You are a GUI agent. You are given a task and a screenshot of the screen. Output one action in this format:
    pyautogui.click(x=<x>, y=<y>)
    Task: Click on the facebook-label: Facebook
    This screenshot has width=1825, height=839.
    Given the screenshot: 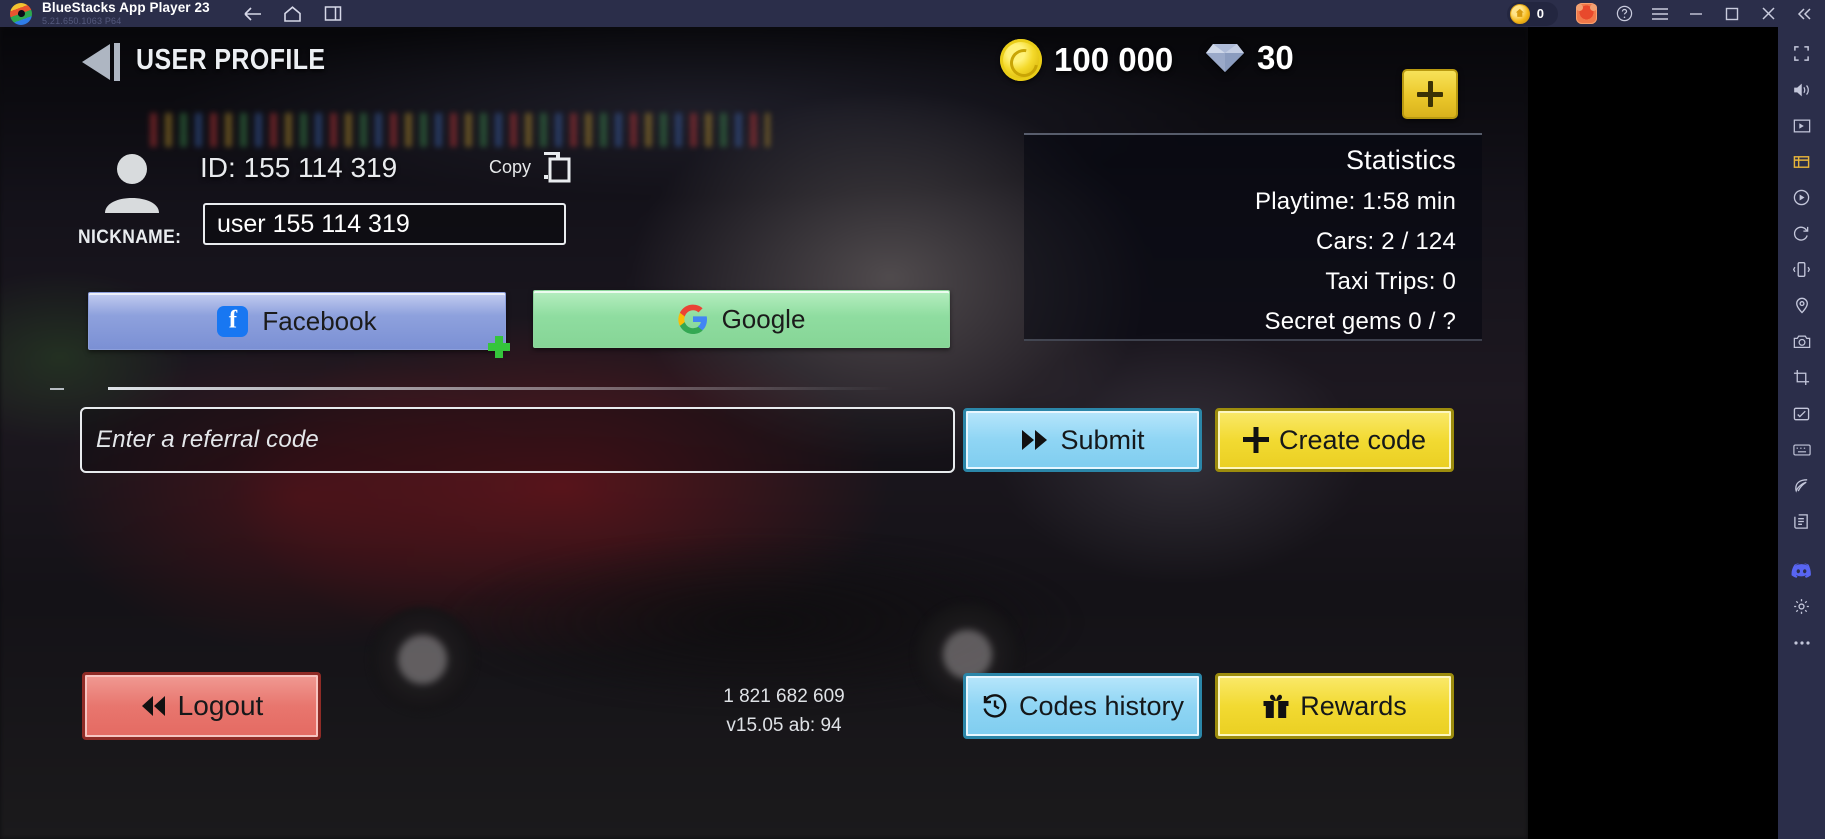 What is the action you would take?
    pyautogui.click(x=319, y=320)
    